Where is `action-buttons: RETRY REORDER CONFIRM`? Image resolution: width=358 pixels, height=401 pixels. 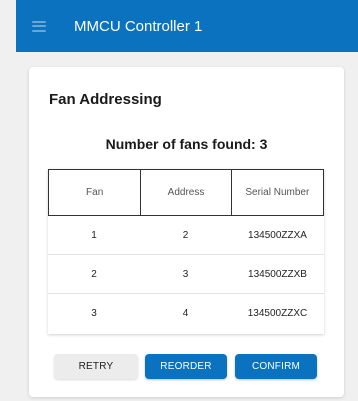 action-buttons: RETRY REORDER CONFIRM is located at coordinates (186, 366).